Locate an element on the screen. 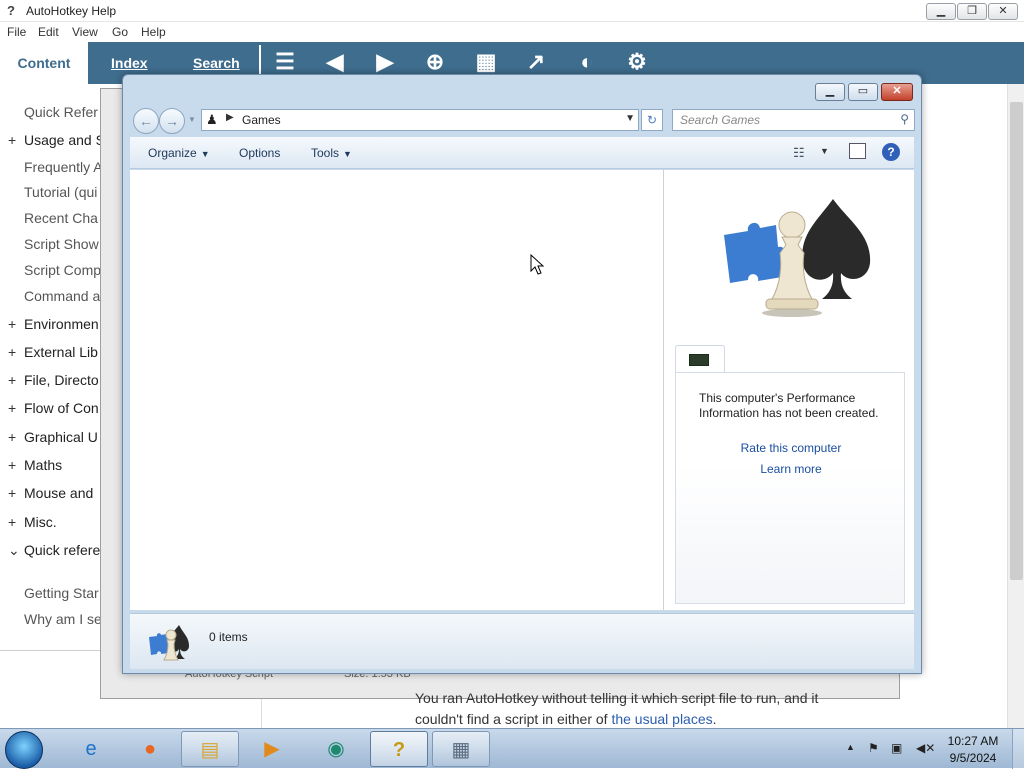  clock-time: 10:27 AM is located at coordinates (973, 741).